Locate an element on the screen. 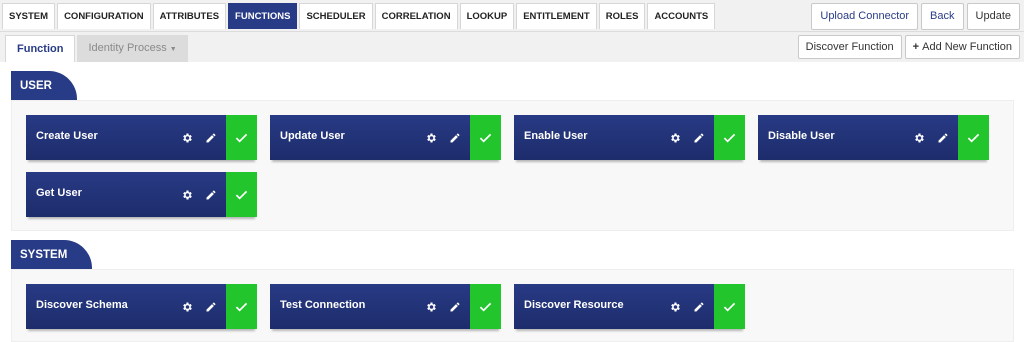  tab-scheduler: SCHEDULER is located at coordinates (336, 16).